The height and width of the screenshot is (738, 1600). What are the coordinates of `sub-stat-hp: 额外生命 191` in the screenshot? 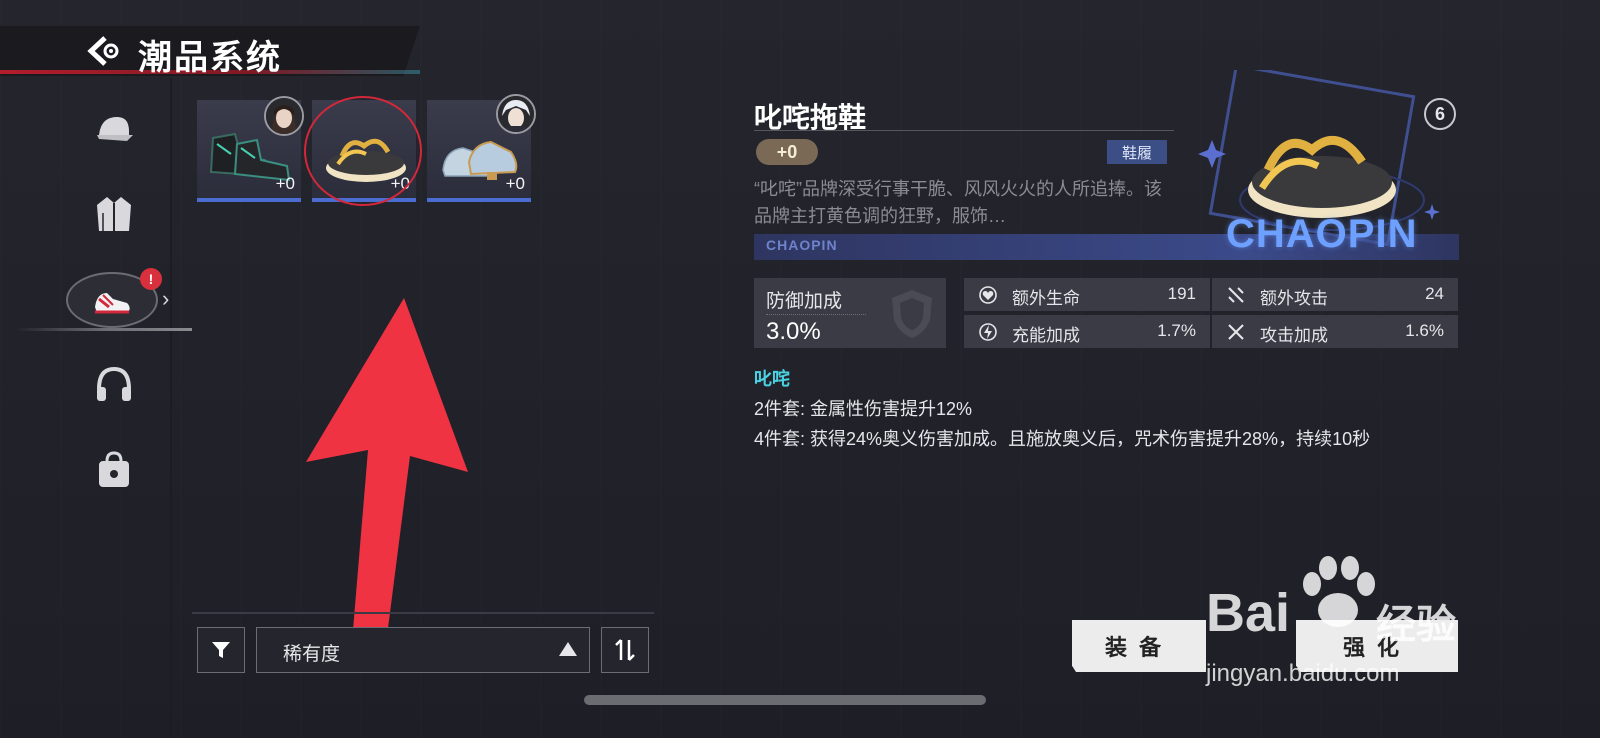 It's located at (1087, 294).